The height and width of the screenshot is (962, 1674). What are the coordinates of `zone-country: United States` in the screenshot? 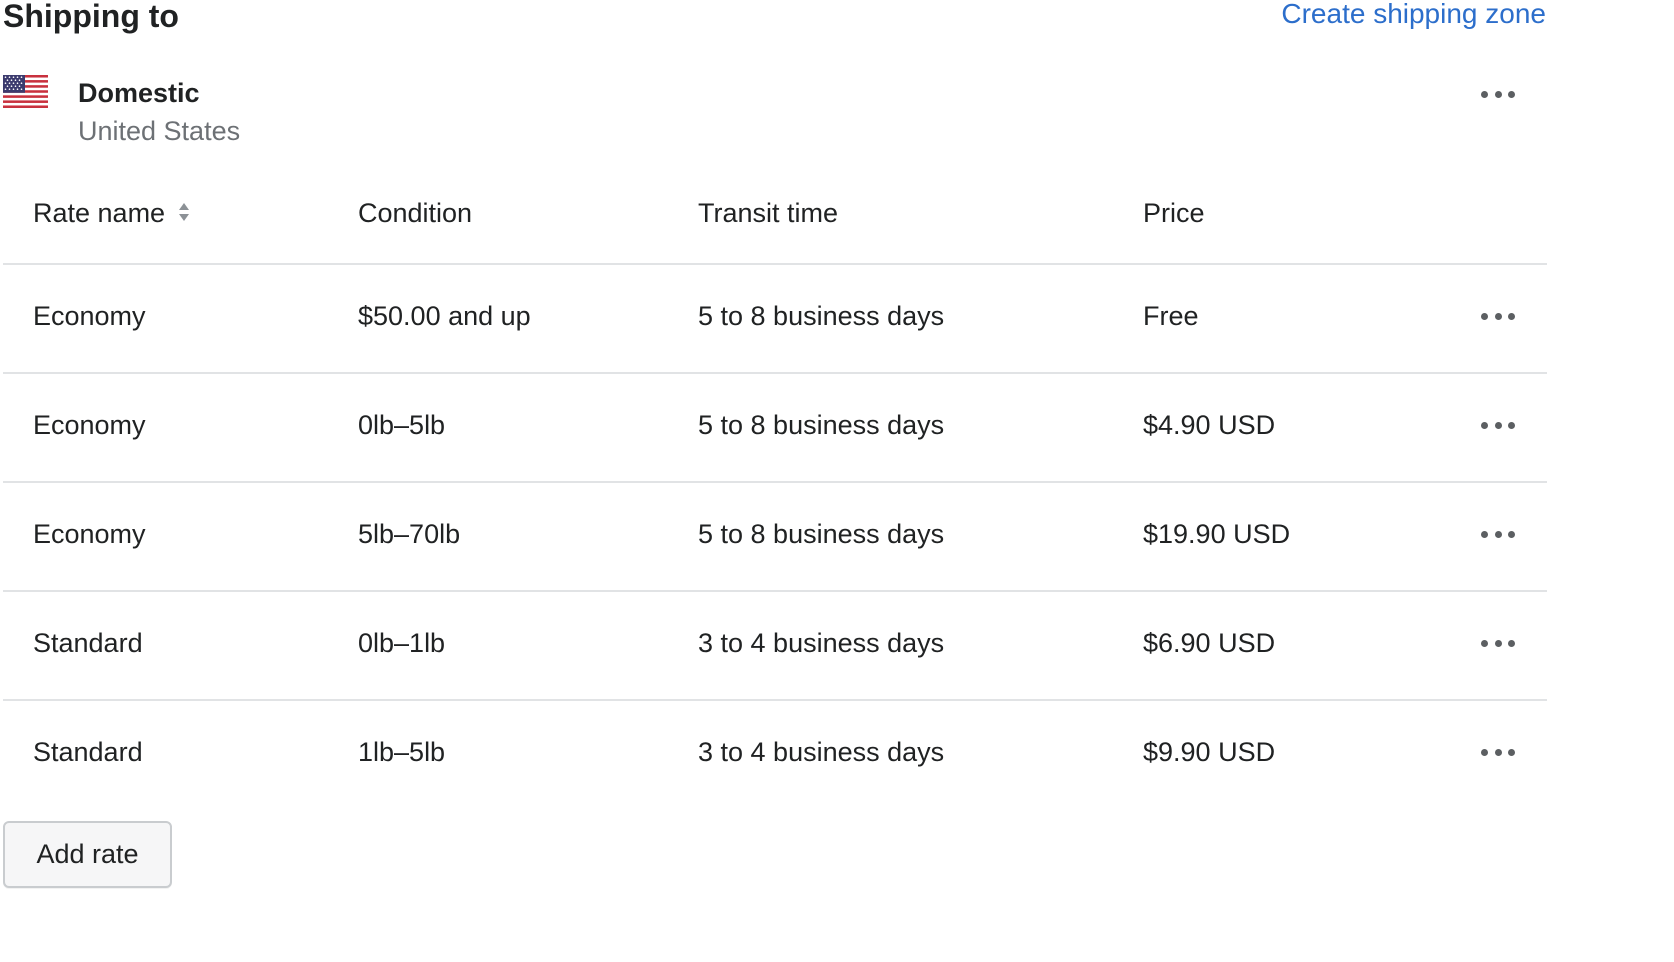 It's located at (159, 131).